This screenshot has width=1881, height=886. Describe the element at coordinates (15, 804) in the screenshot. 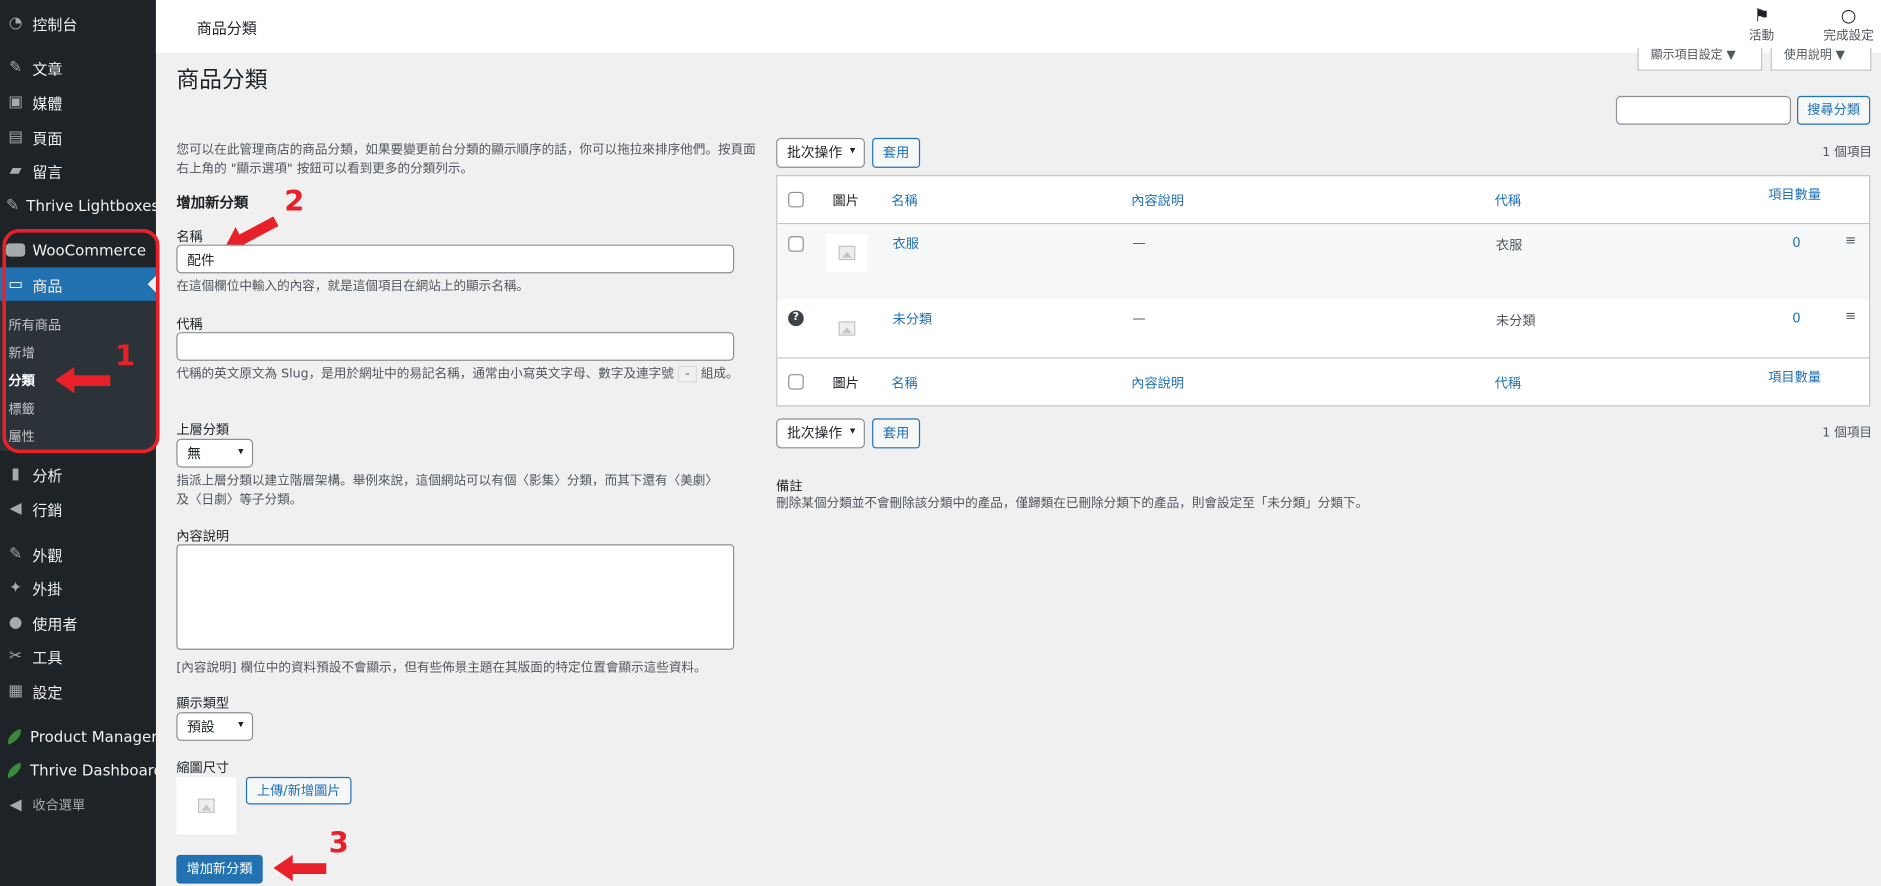

I see `collapse-icon: ◀` at that location.